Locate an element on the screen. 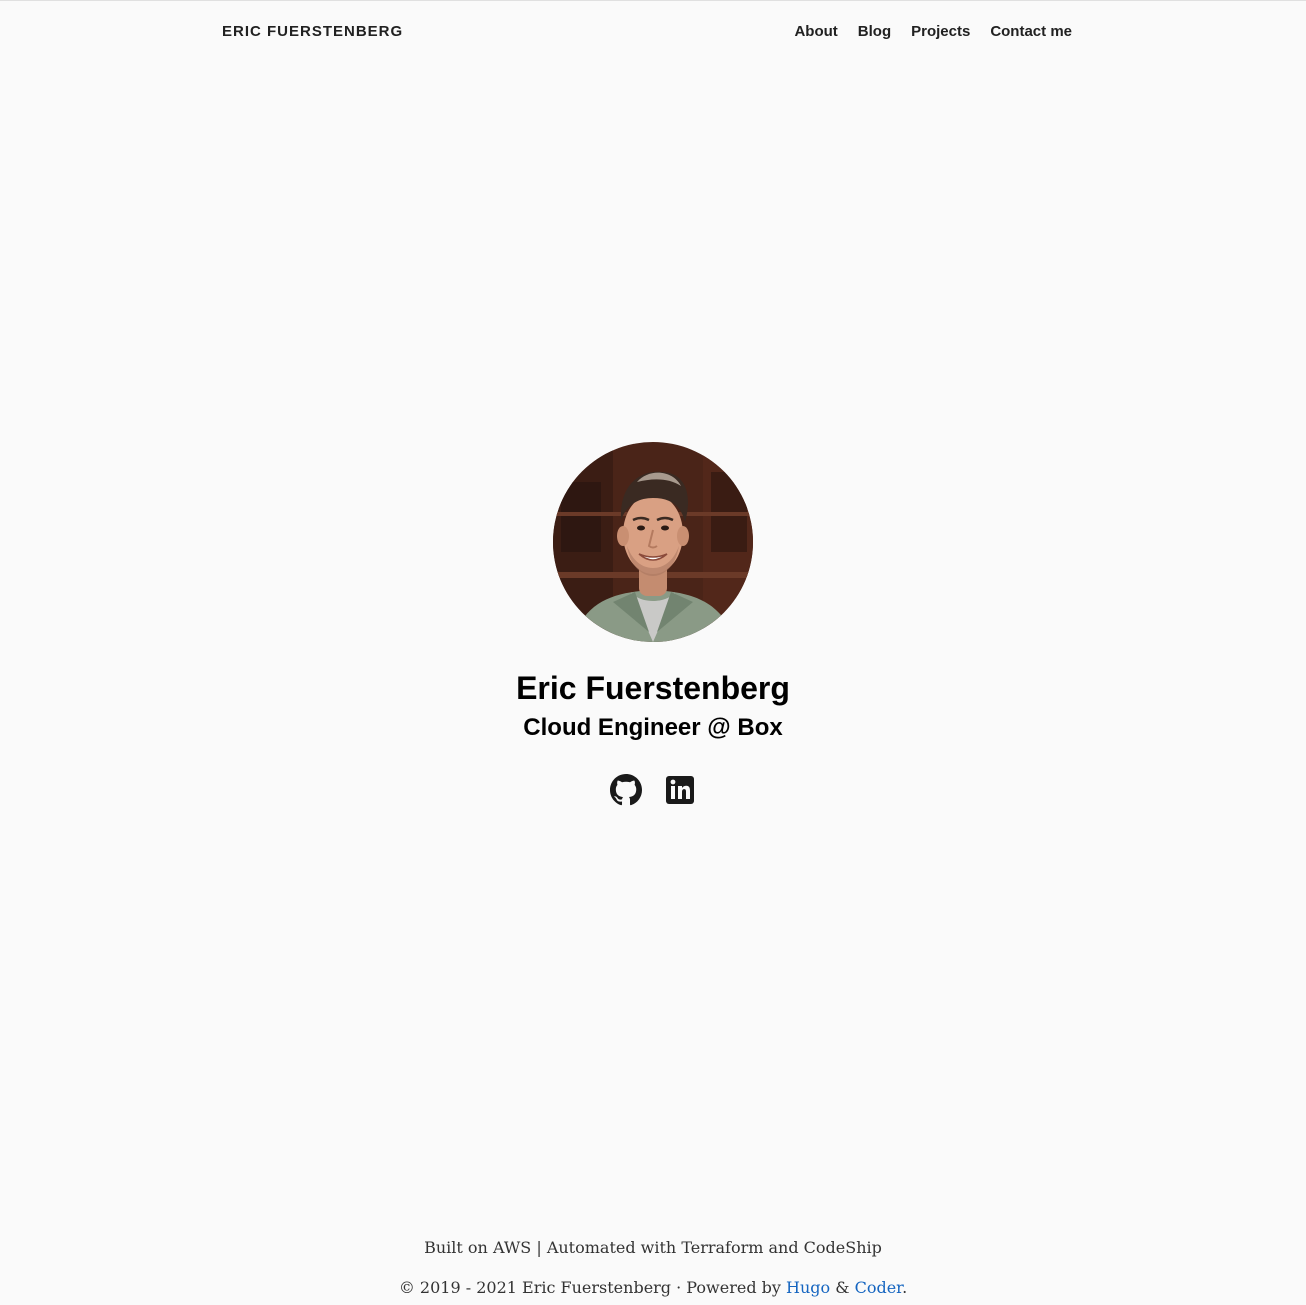  linkedin-icon is located at coordinates (680, 790).